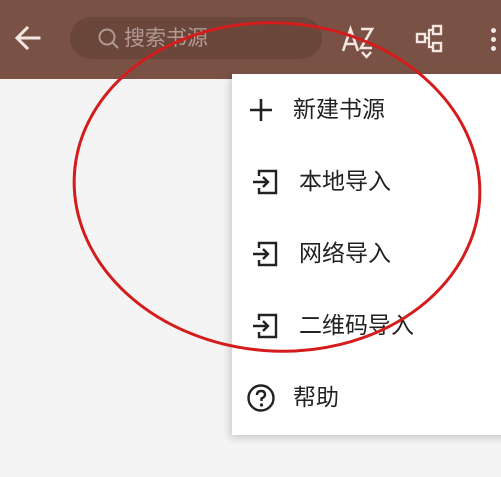  I want to click on sort-button, so click(359, 39).